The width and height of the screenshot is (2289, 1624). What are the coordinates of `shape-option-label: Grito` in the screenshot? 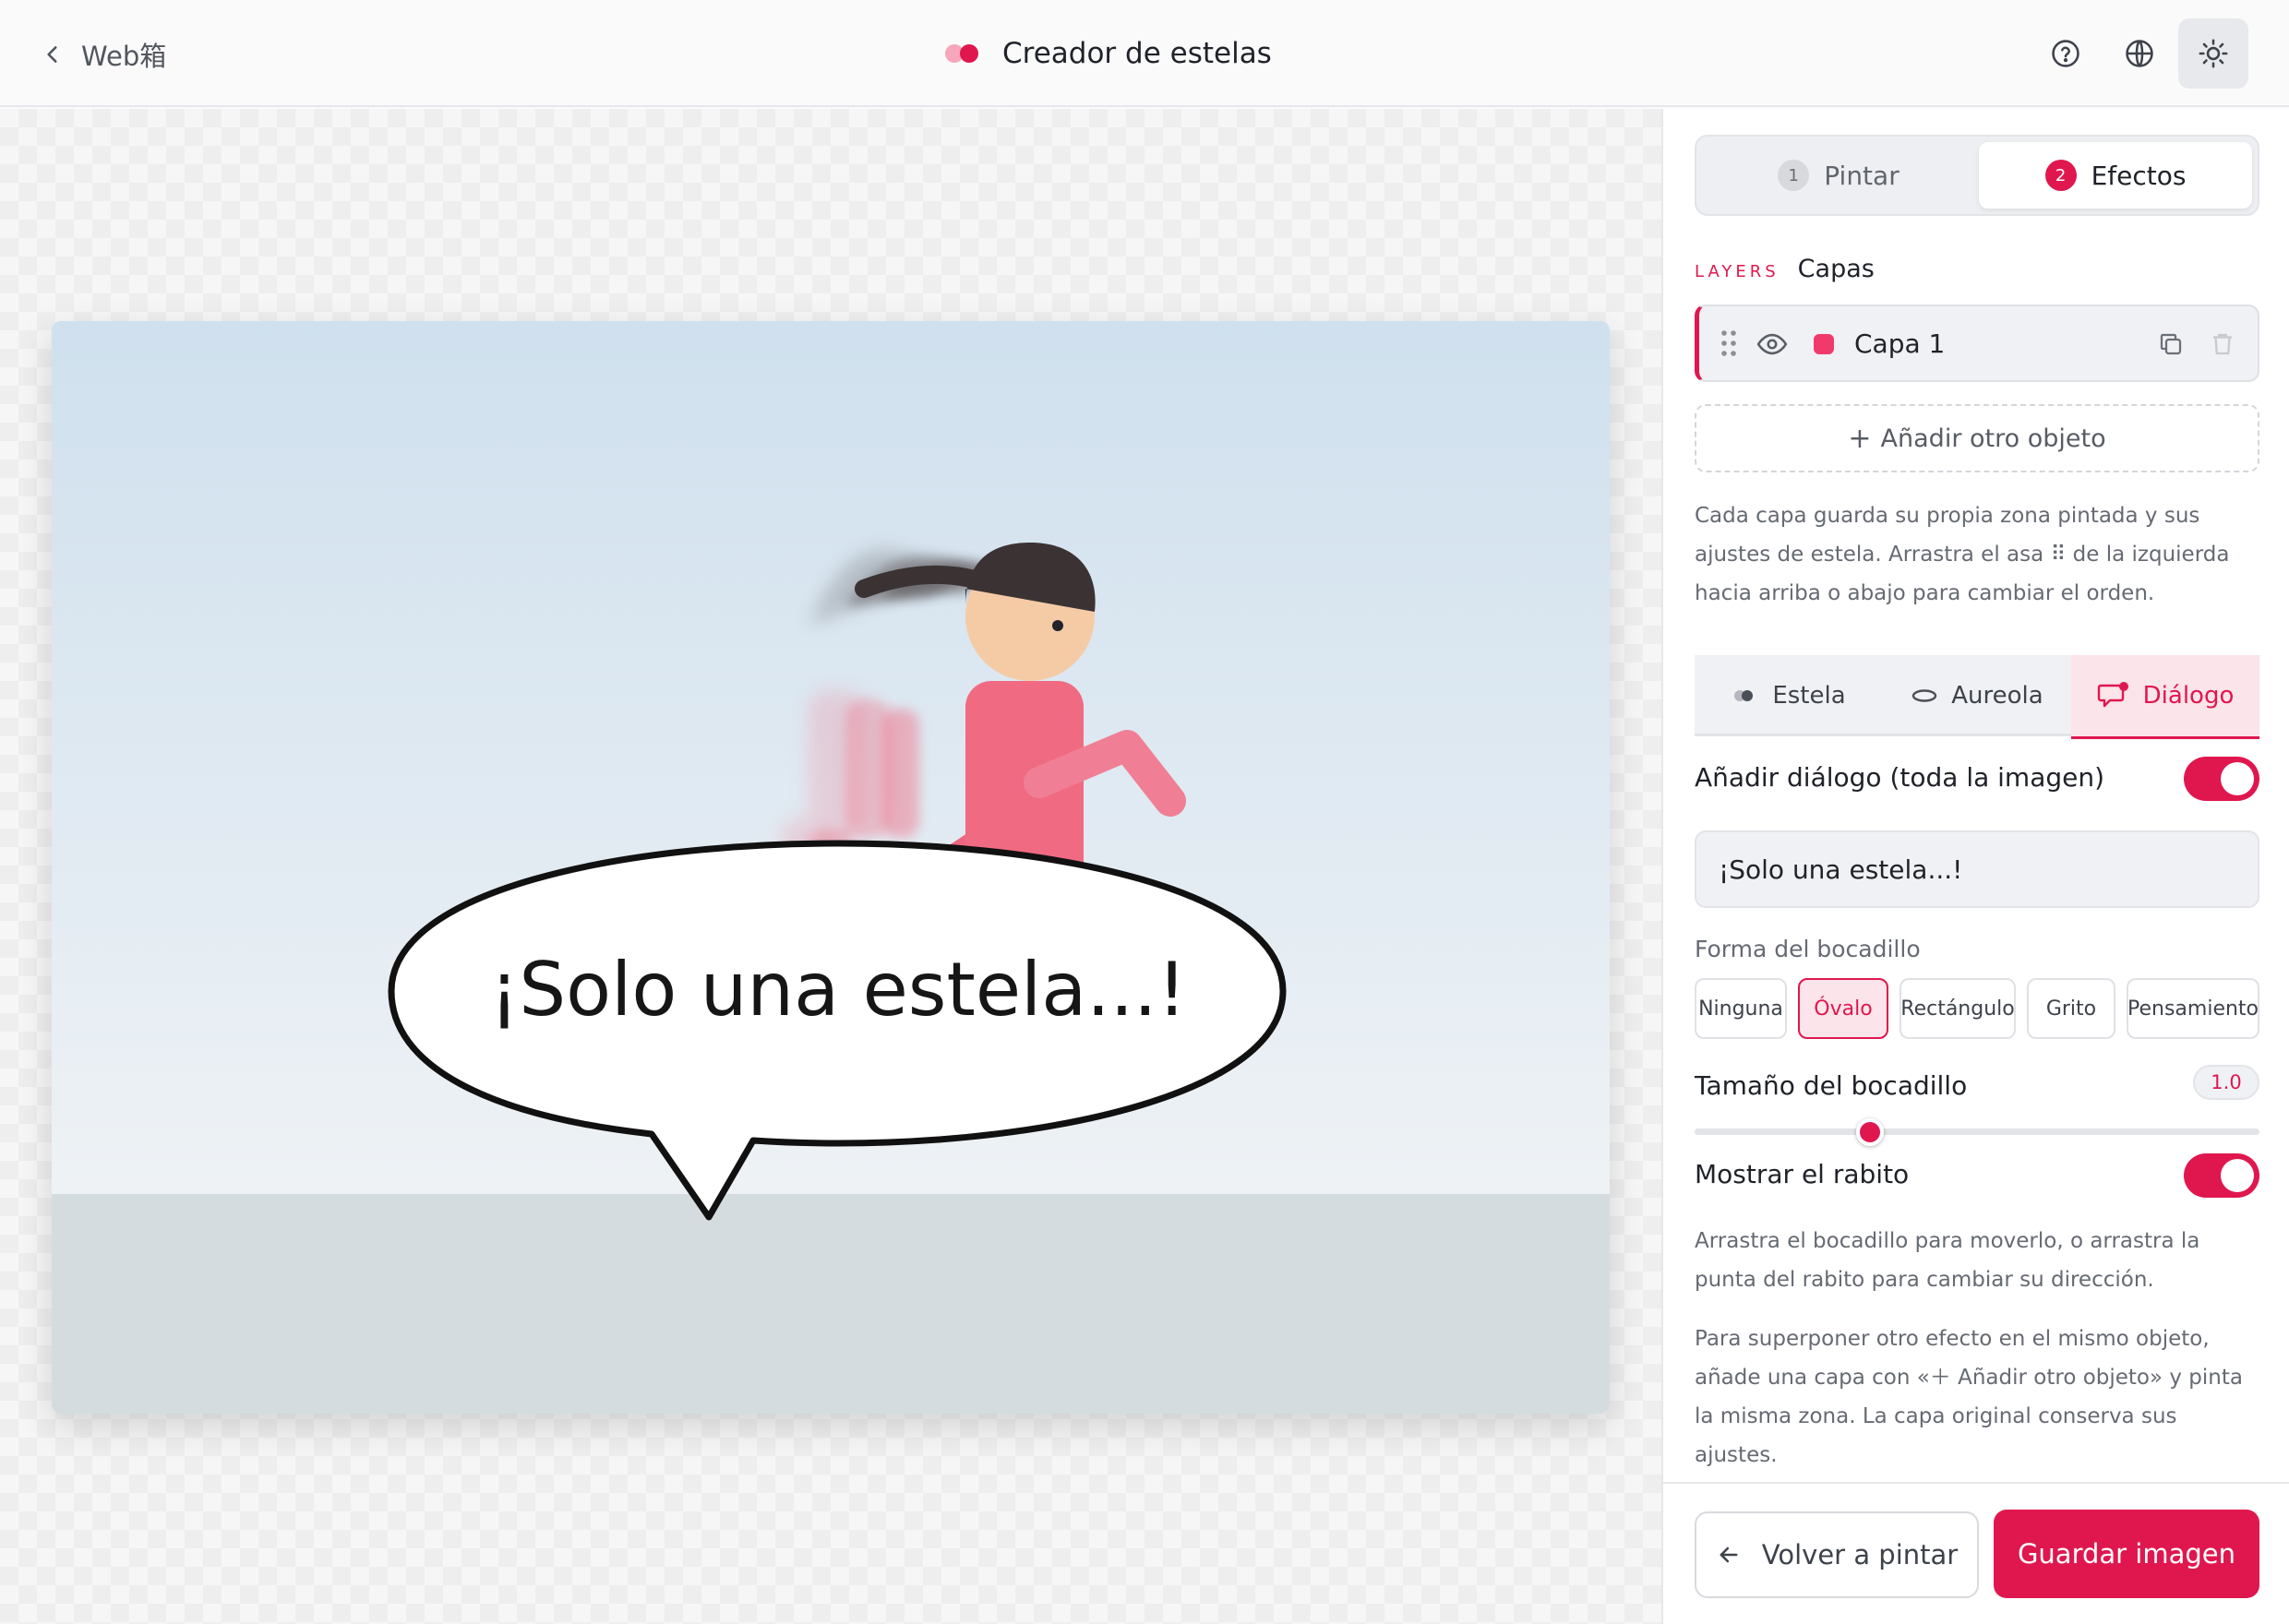 It's located at (2071, 1009).